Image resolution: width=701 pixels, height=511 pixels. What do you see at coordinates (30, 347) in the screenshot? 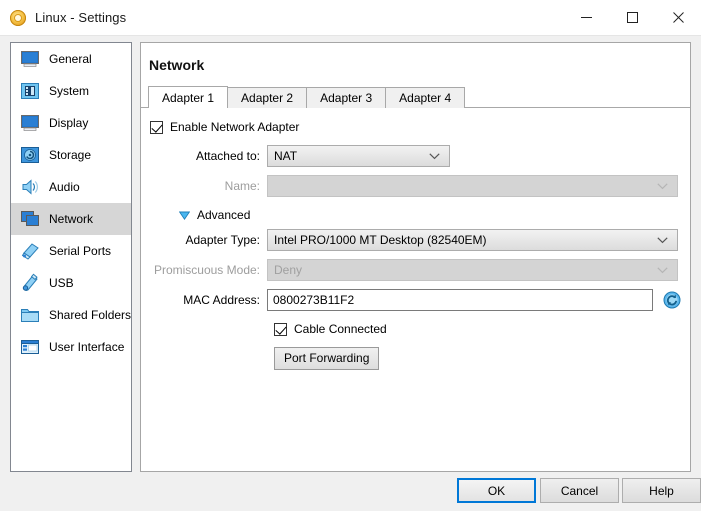
I see `window-icon` at bounding box center [30, 347].